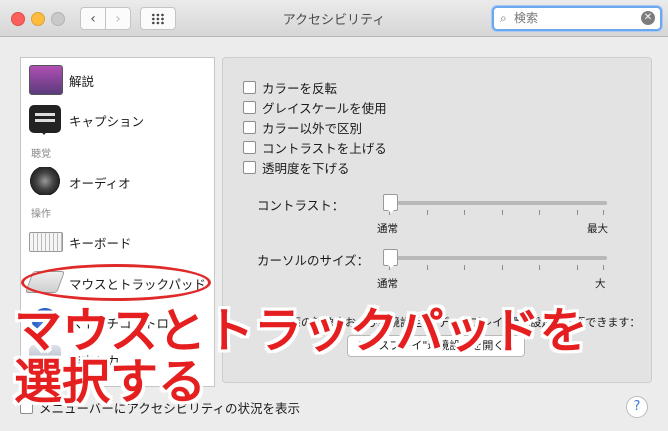 The height and width of the screenshot is (431, 668). Describe the element at coordinates (387, 284) in the screenshot. I see `cursor-size-min-label: 通常` at that location.